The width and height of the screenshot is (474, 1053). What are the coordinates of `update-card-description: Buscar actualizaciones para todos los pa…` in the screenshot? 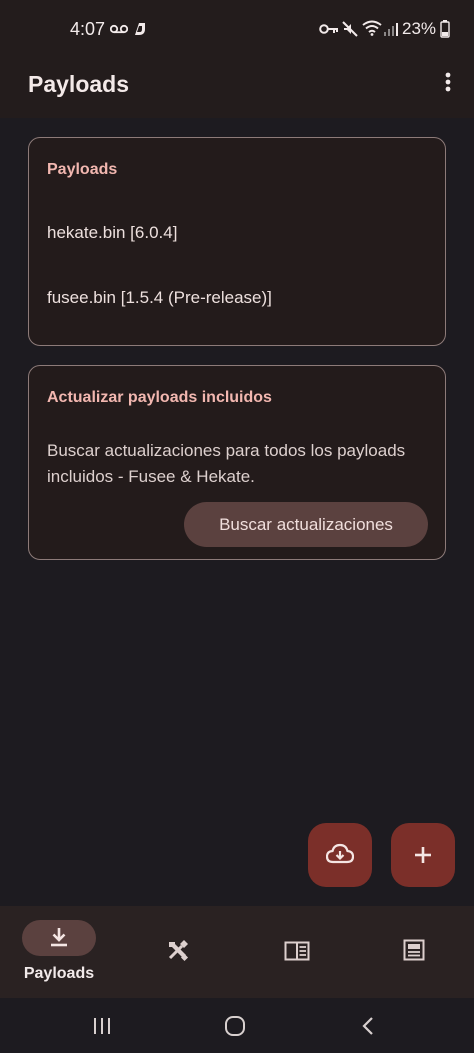 It's located at (226, 463).